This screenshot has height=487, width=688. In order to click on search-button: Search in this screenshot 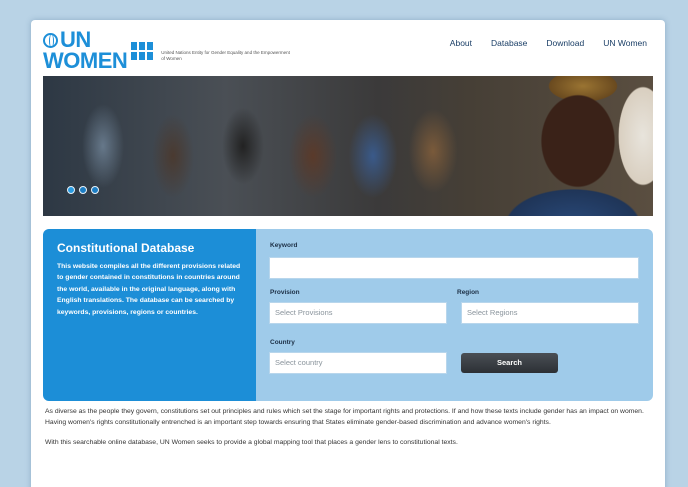, I will do `click(509, 363)`.